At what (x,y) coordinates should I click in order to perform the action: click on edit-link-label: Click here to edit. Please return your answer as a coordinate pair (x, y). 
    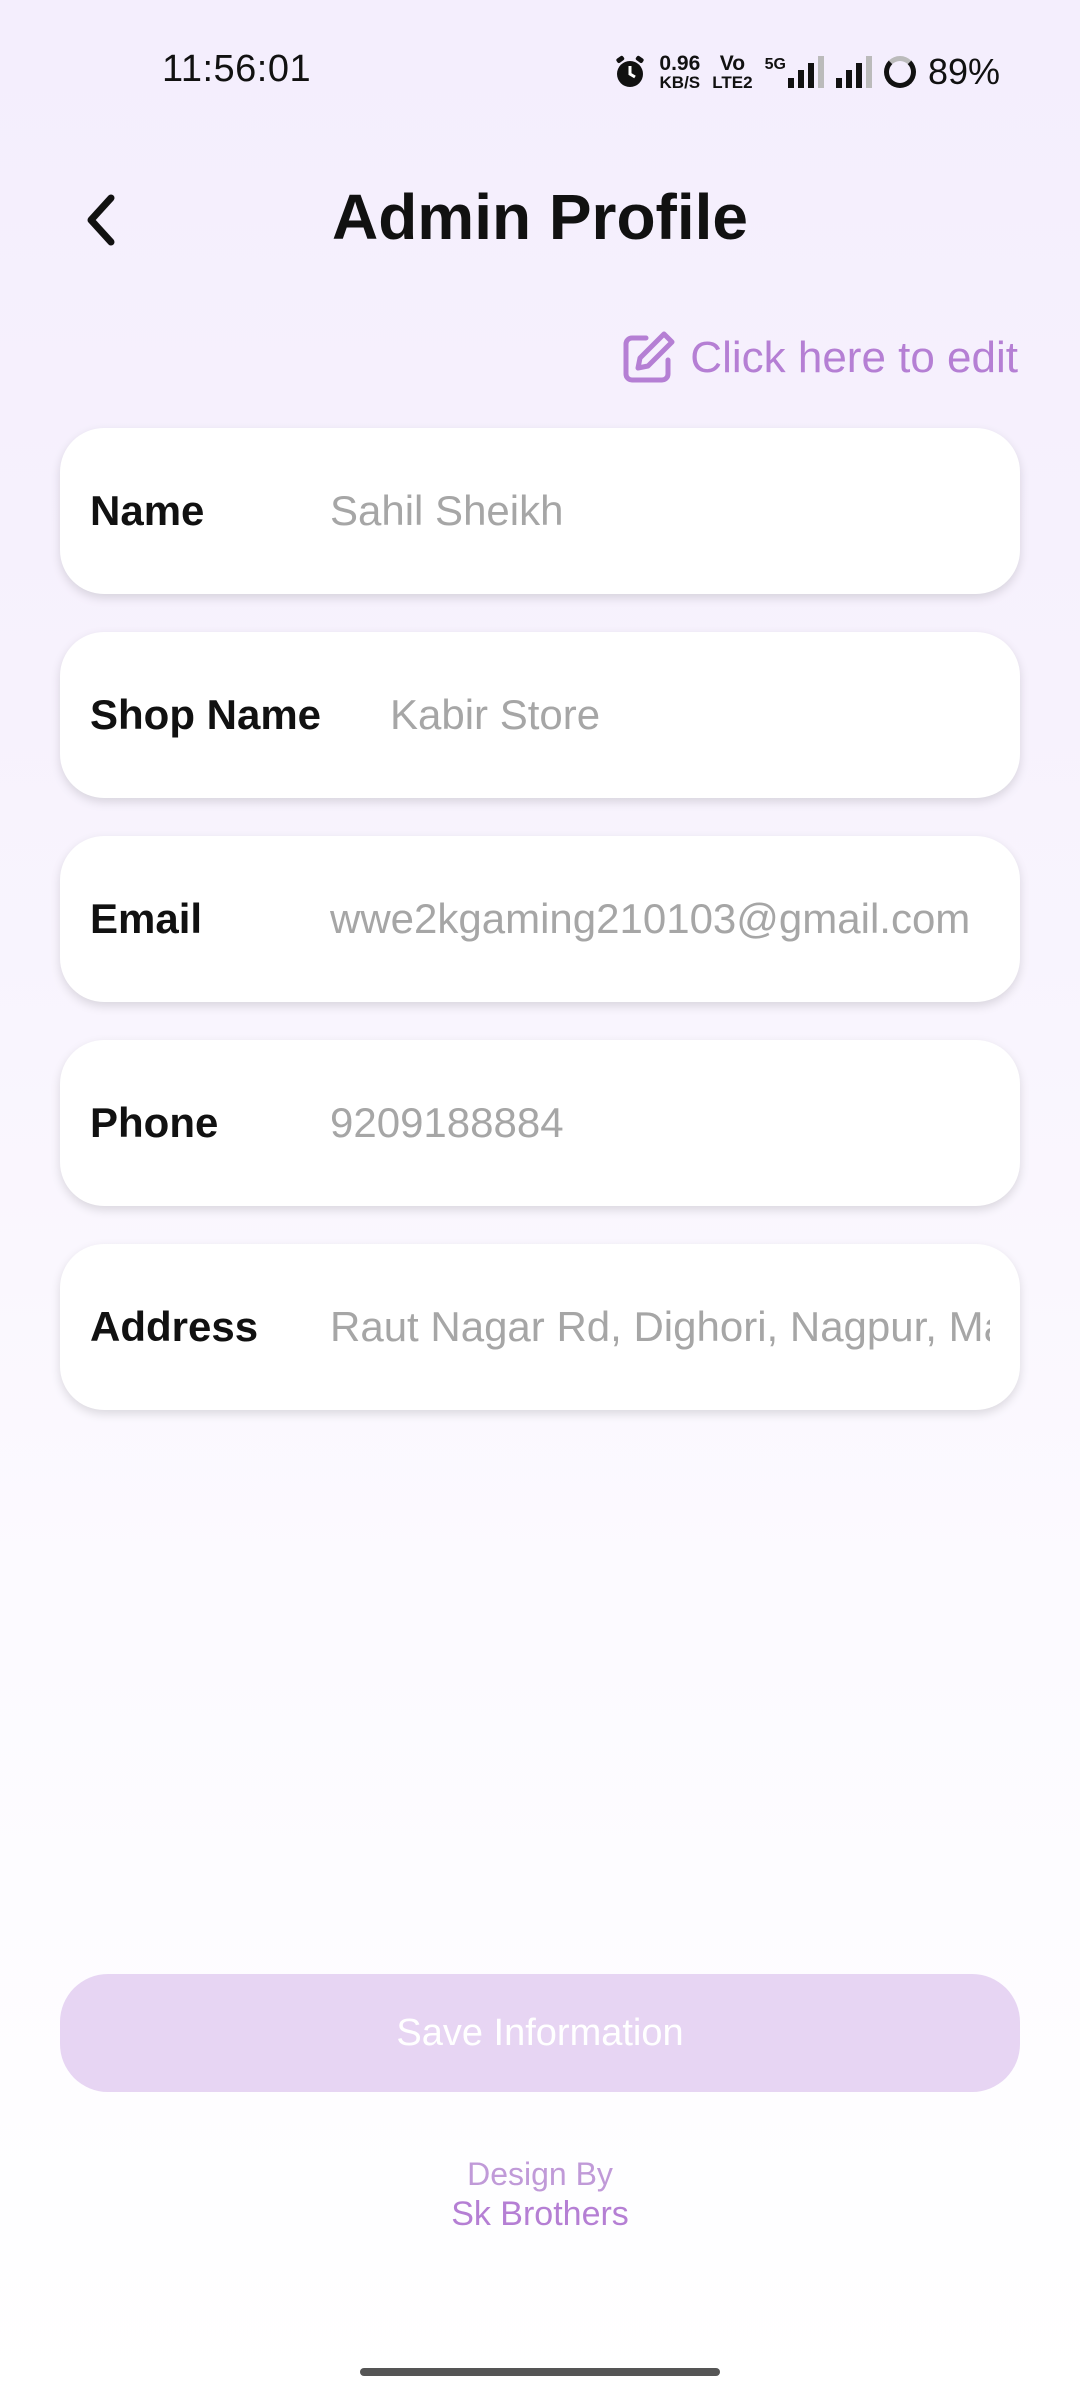
    Looking at the image, I should click on (854, 357).